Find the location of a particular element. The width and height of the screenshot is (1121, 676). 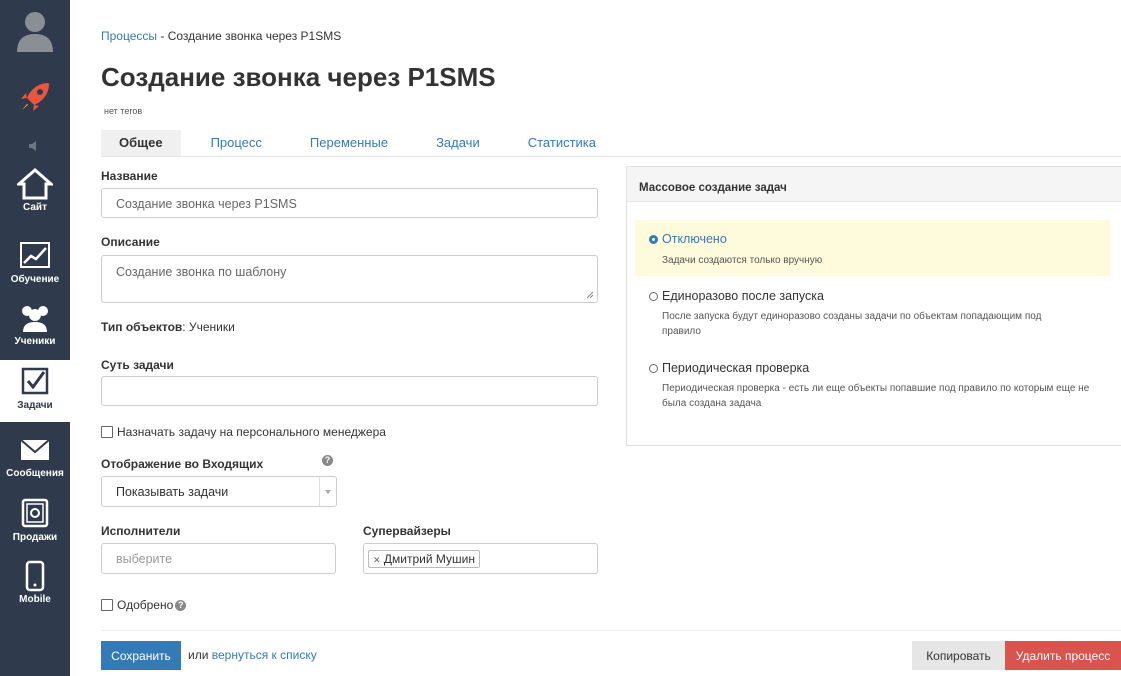

page-title: Создание звонка через P1SMS is located at coordinates (298, 77).